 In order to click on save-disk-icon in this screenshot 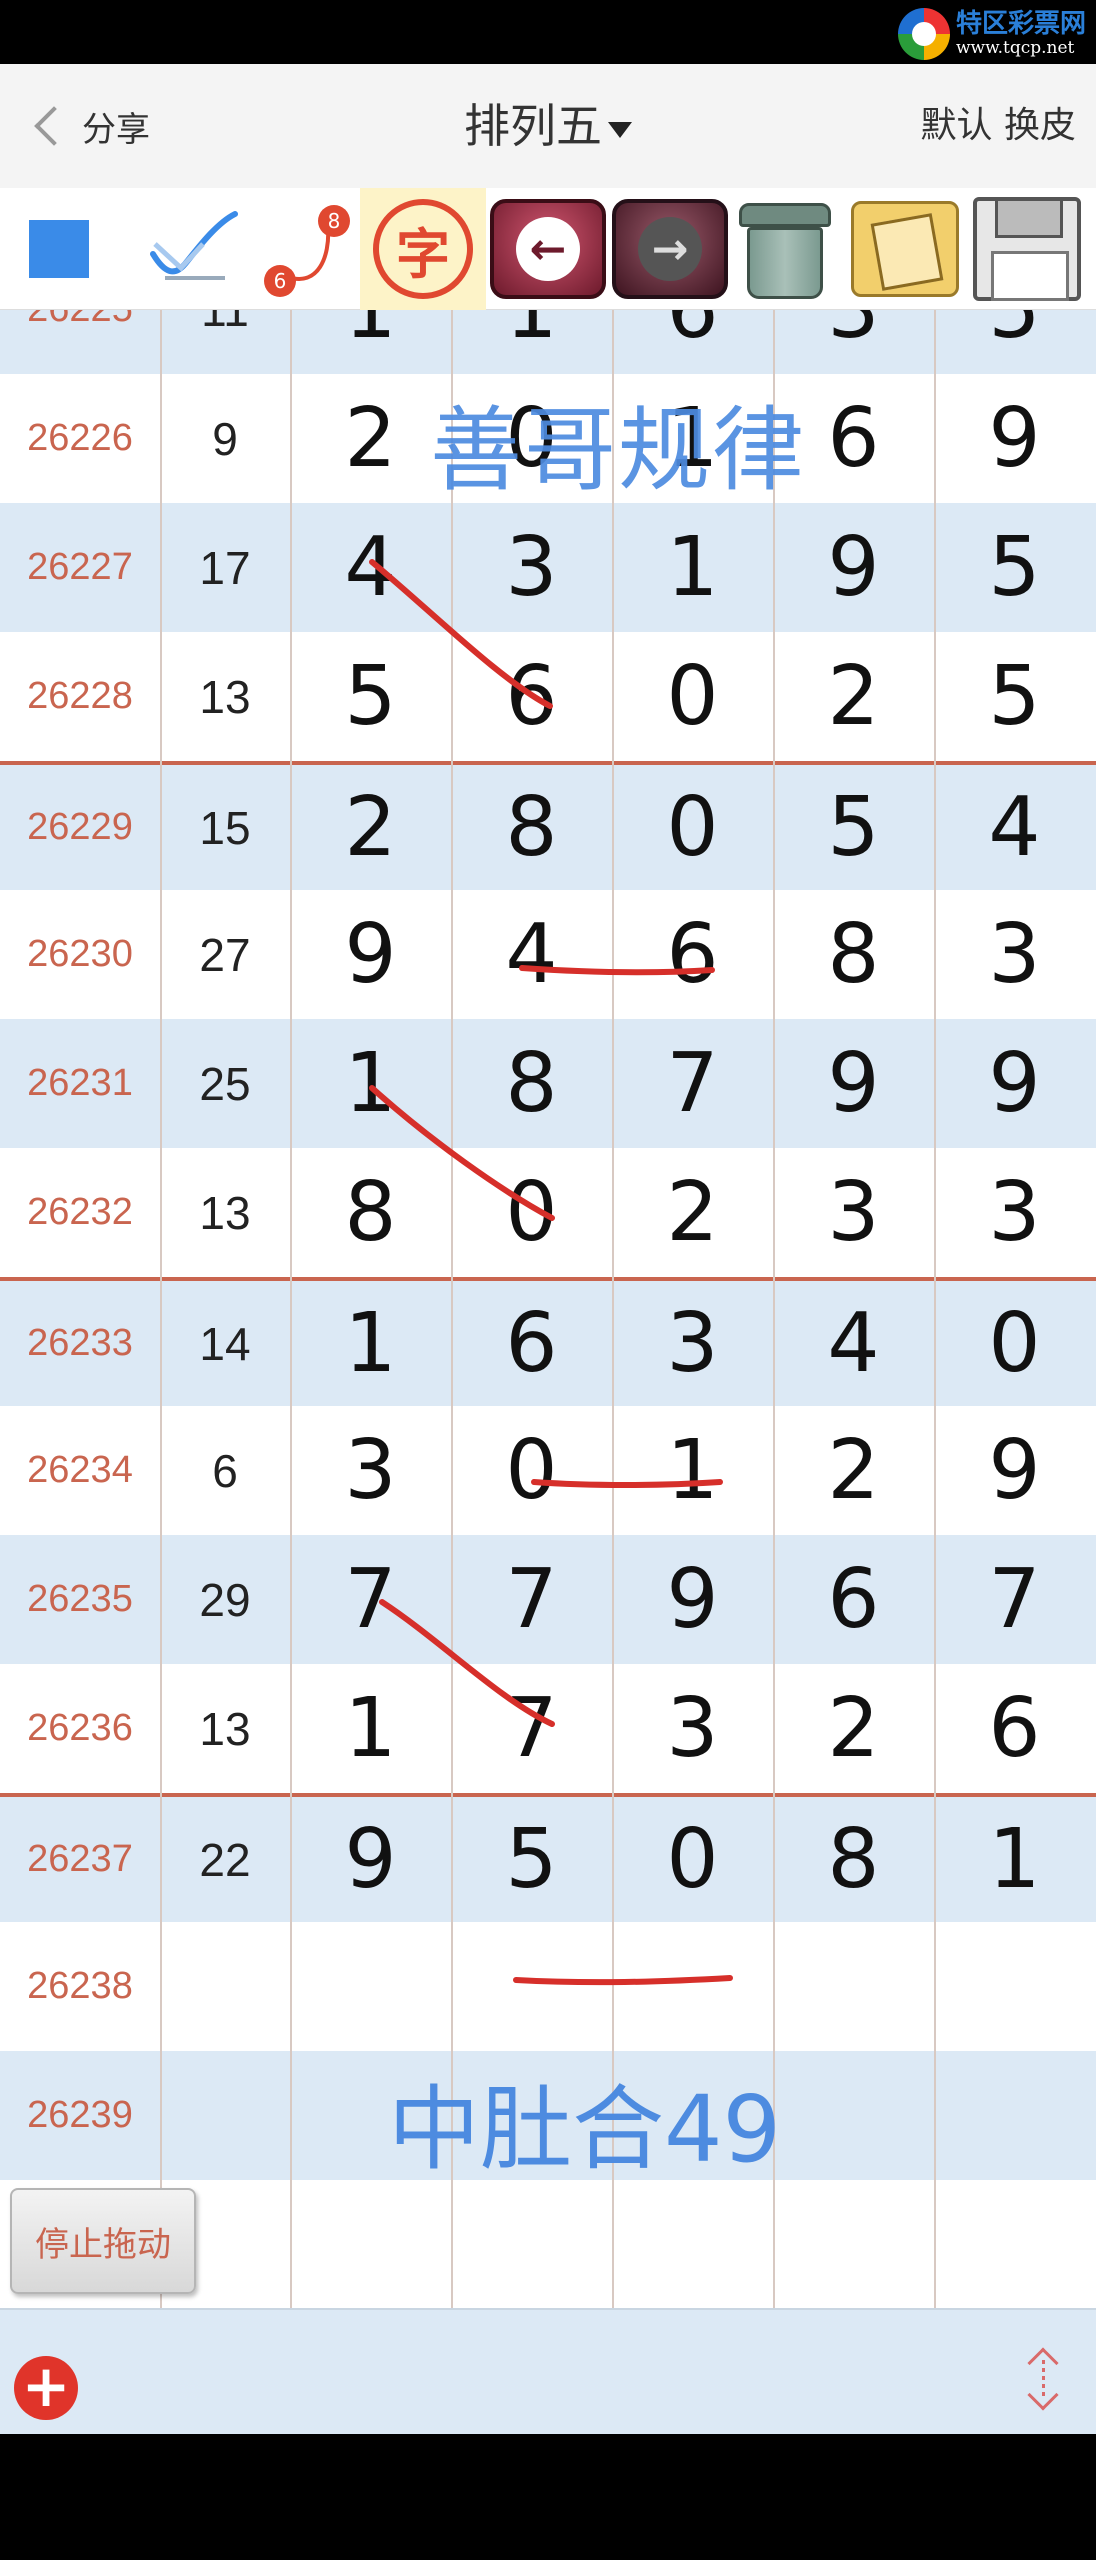, I will do `click(1027, 249)`.